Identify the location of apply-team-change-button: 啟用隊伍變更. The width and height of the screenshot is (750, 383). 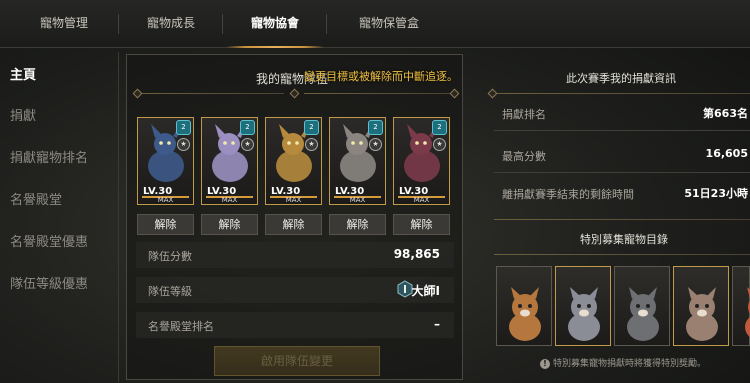
(297, 361).